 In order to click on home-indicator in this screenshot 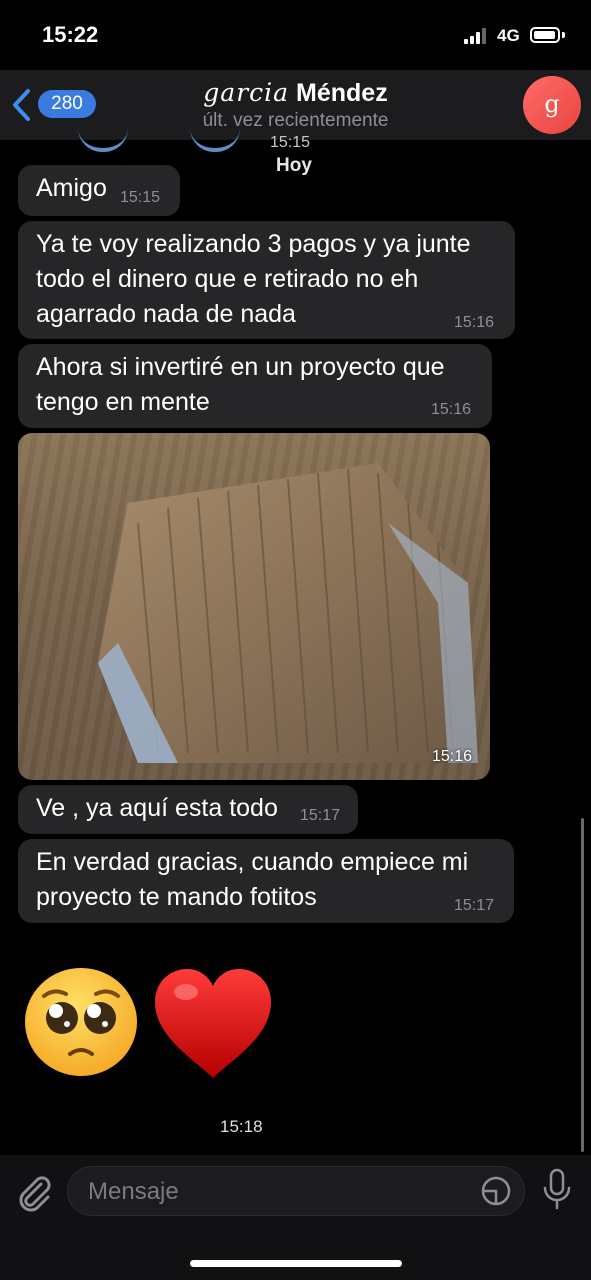, I will do `click(296, 1263)`.